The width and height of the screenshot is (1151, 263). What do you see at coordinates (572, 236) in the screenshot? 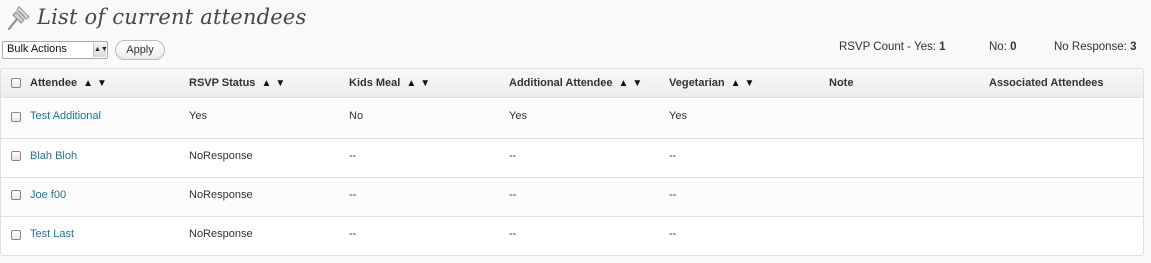
I see `table-row: Test Last NoResponse -- -- --` at bounding box center [572, 236].